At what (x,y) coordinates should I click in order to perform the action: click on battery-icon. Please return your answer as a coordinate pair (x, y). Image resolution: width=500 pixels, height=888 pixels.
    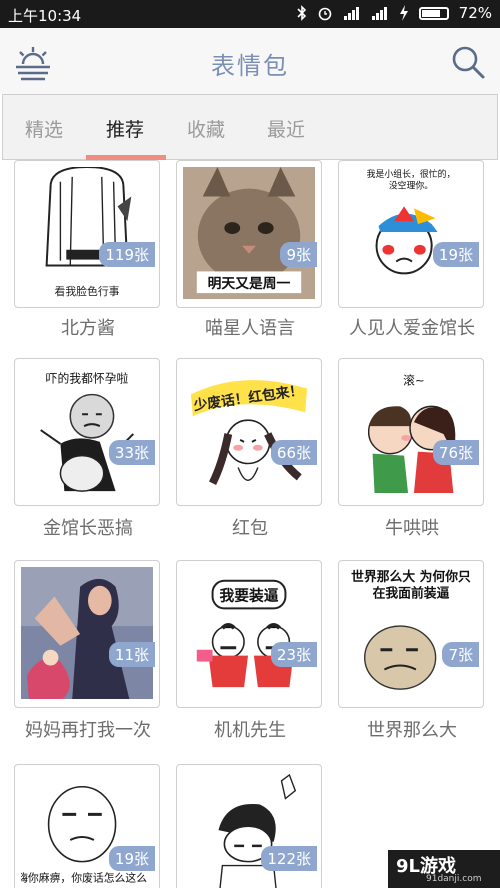
    Looking at the image, I should click on (433, 13).